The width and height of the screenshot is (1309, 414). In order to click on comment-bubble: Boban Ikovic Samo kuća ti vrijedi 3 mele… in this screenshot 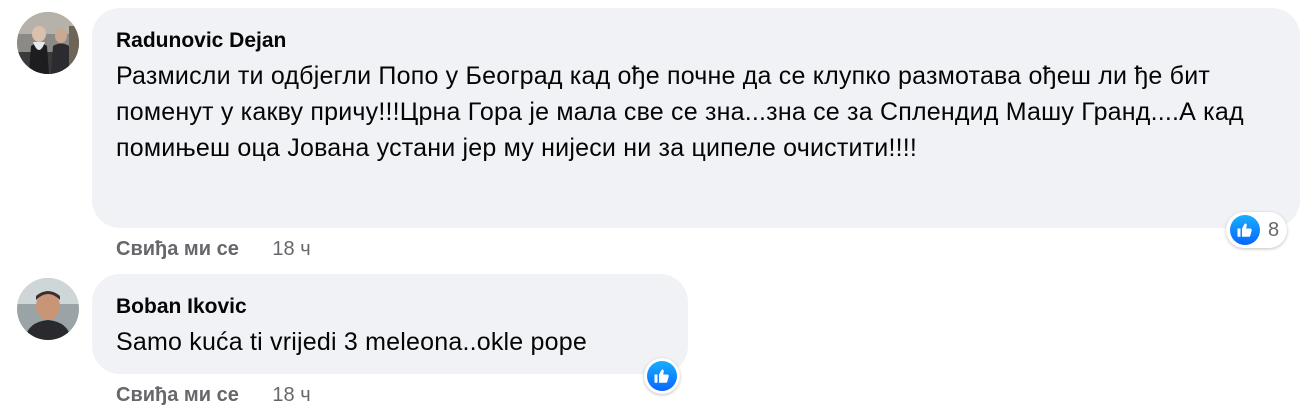, I will do `click(390, 324)`.